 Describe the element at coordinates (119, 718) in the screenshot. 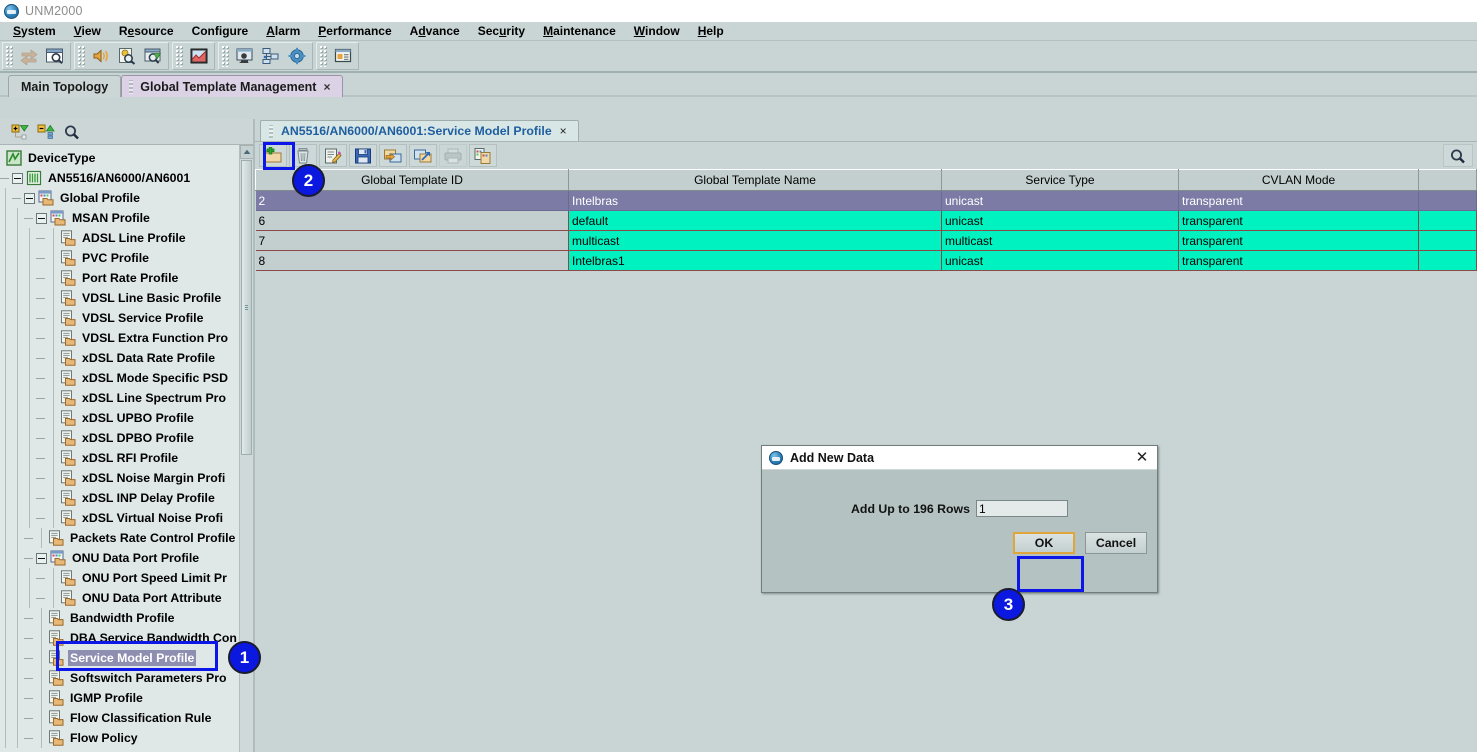

I see `tree-item-flow-classification-rule: Flow Classification Rule` at that location.